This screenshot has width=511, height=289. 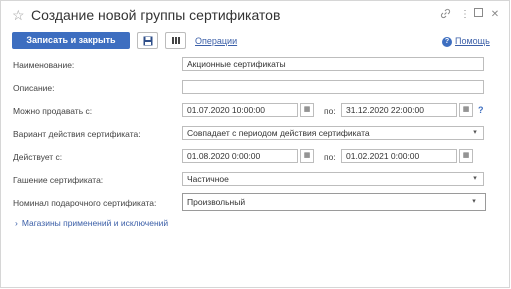 I want to click on help-link: ? Помощь, so click(x=466, y=41).